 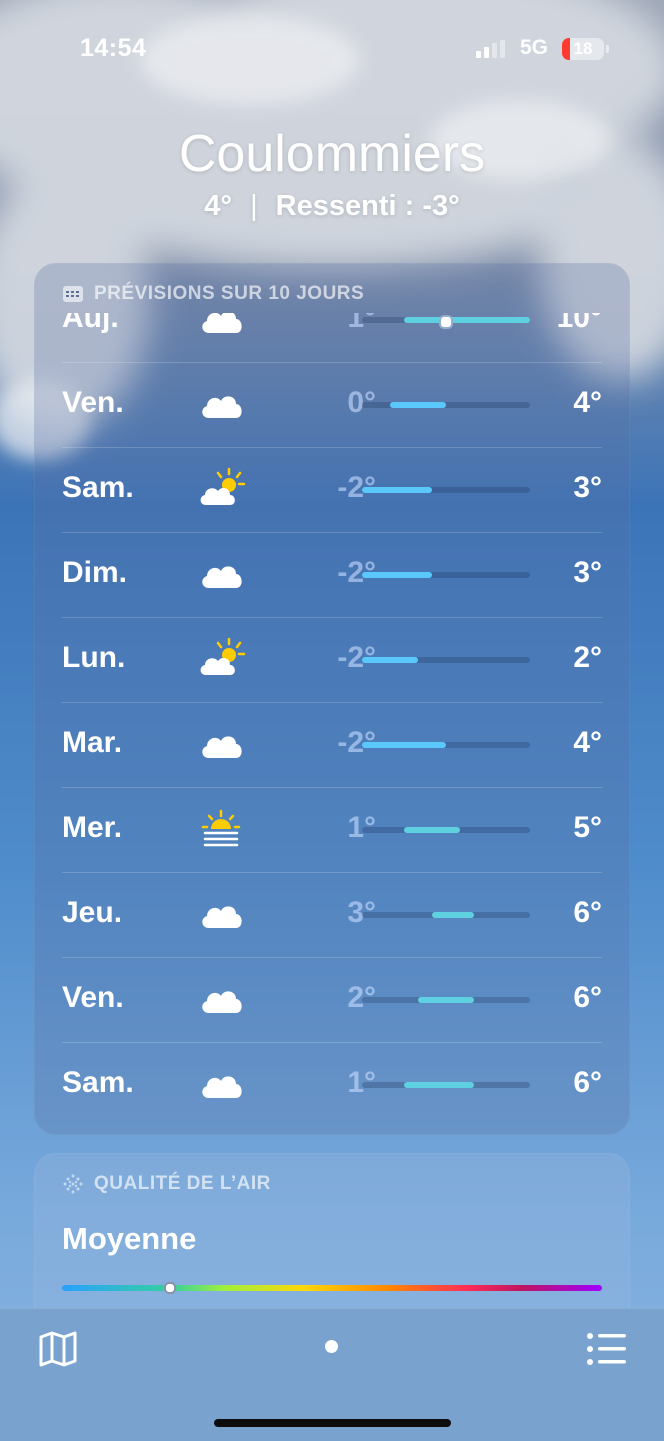 What do you see at coordinates (490, 49) in the screenshot?
I see `signal-icon` at bounding box center [490, 49].